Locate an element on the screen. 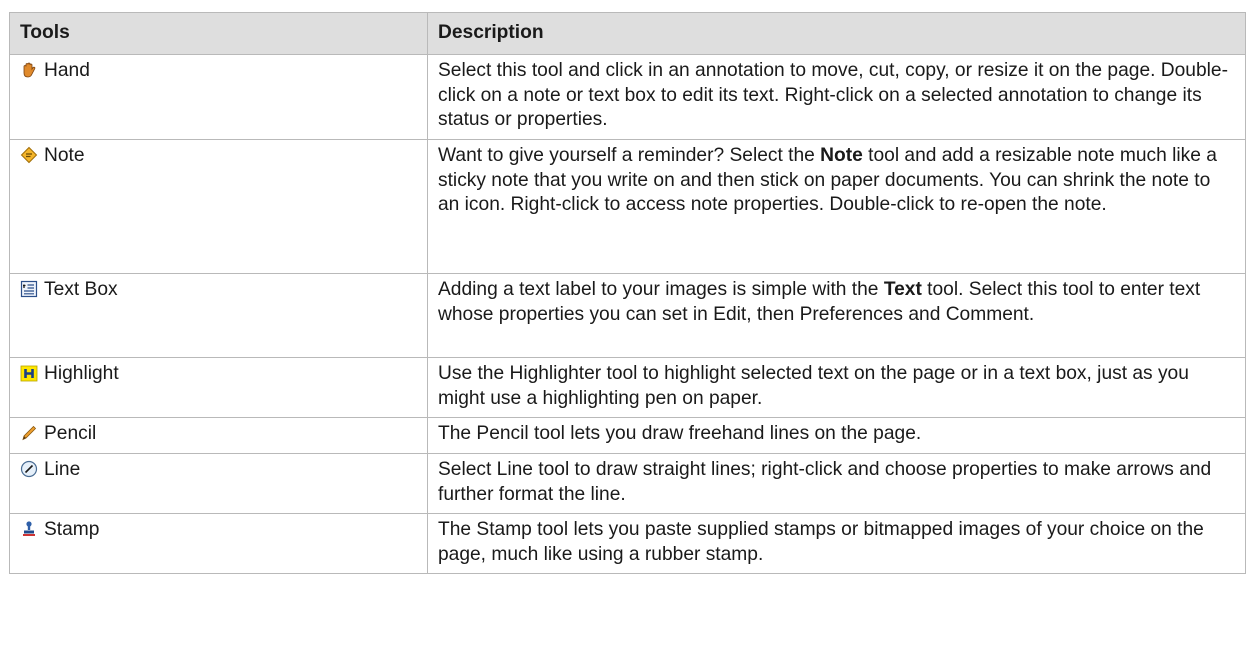 The image size is (1254, 664). tool-name: Hand is located at coordinates (67, 70).